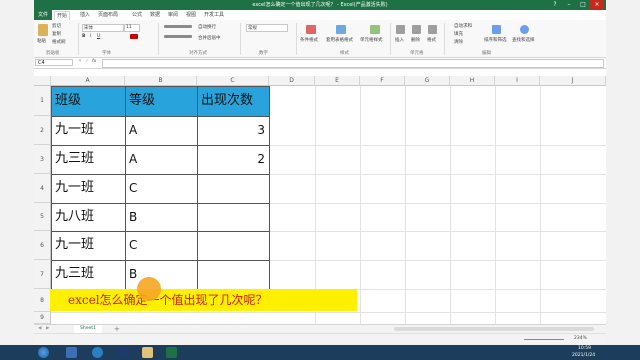  What do you see at coordinates (42, 245) in the screenshot?
I see `row-header-6: 6` at bounding box center [42, 245].